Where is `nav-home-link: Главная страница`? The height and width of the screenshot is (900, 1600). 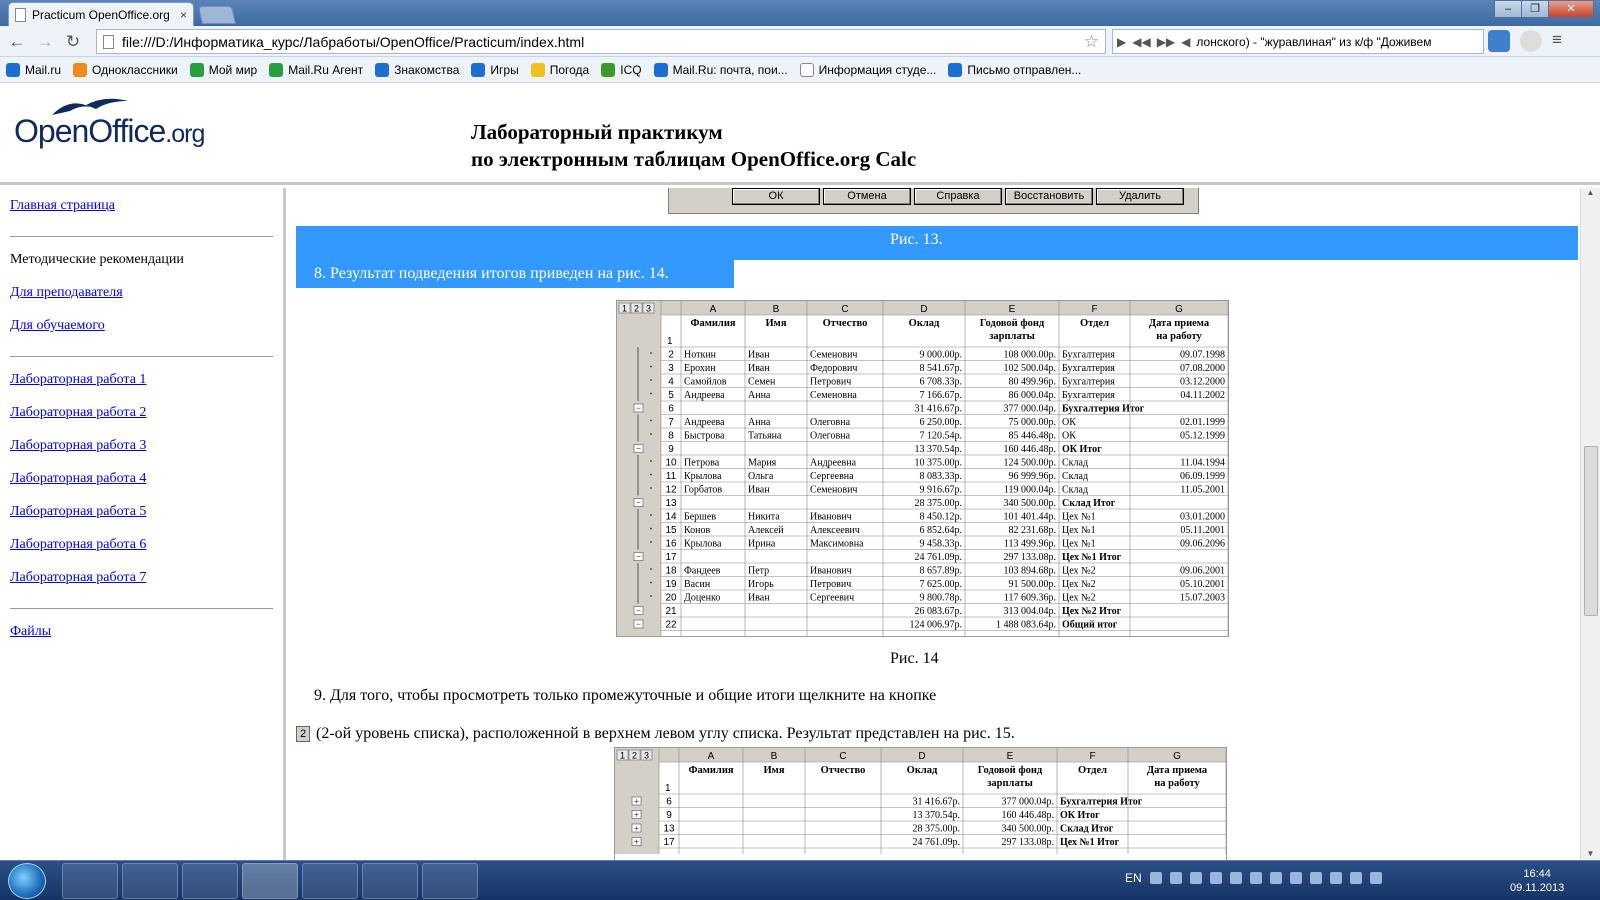
nav-home-link: Главная страница is located at coordinates (141, 214).